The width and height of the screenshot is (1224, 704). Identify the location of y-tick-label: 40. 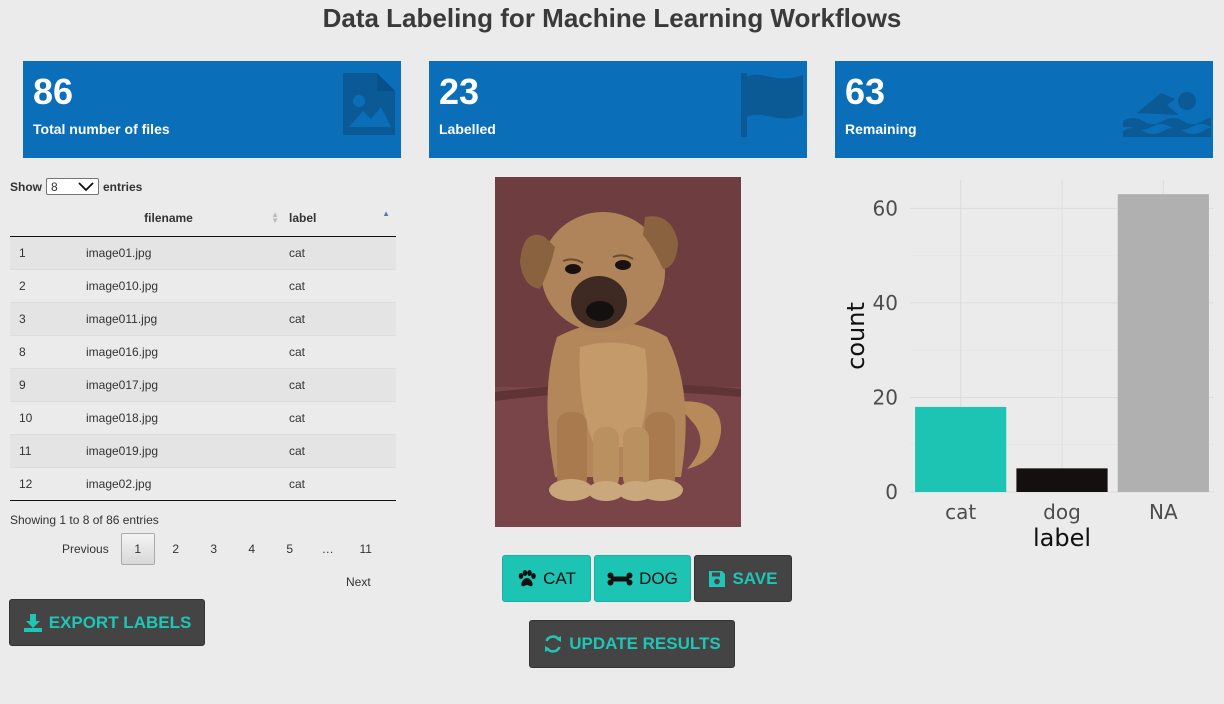
(885, 303).